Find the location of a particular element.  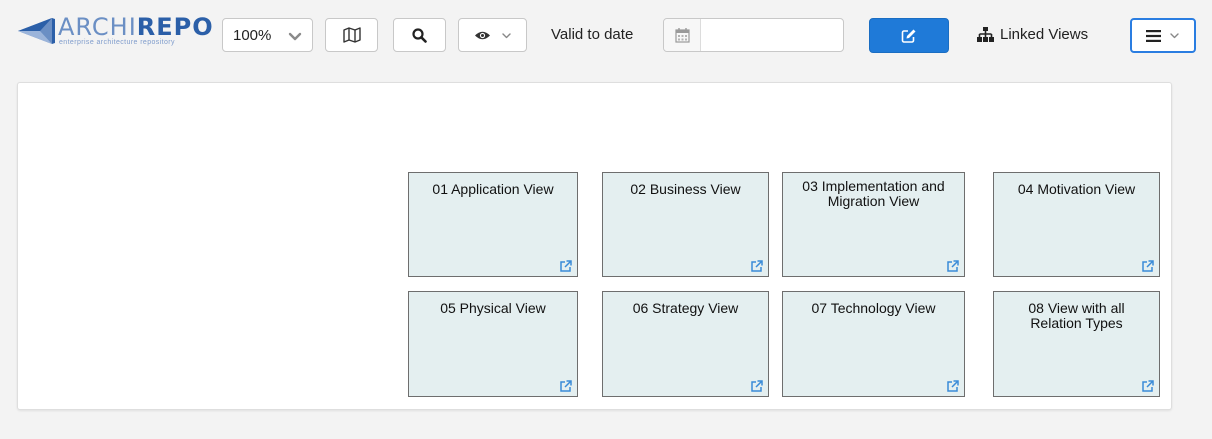

calendar-button is located at coordinates (682, 35).